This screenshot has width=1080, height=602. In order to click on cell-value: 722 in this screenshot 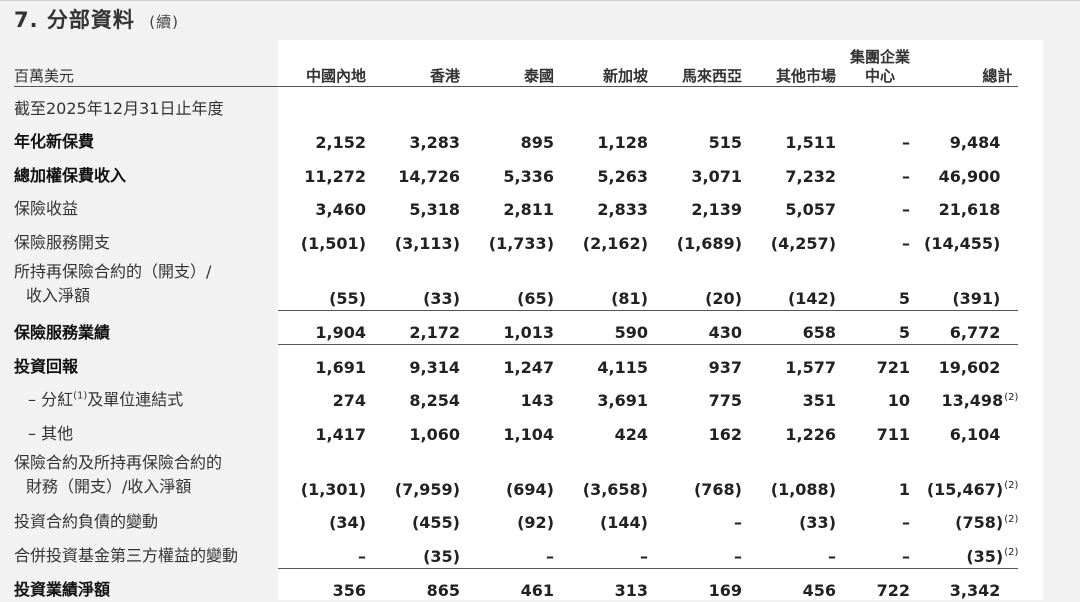, I will do `click(893, 590)`.